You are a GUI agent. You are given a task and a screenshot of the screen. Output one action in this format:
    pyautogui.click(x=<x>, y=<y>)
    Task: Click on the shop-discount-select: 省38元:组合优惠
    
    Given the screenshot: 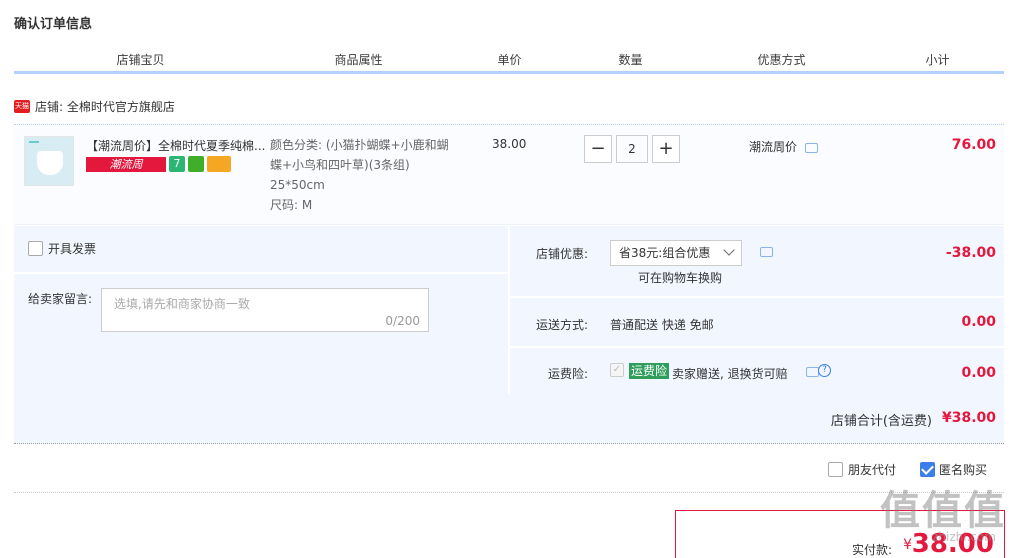 What is the action you would take?
    pyautogui.click(x=676, y=253)
    